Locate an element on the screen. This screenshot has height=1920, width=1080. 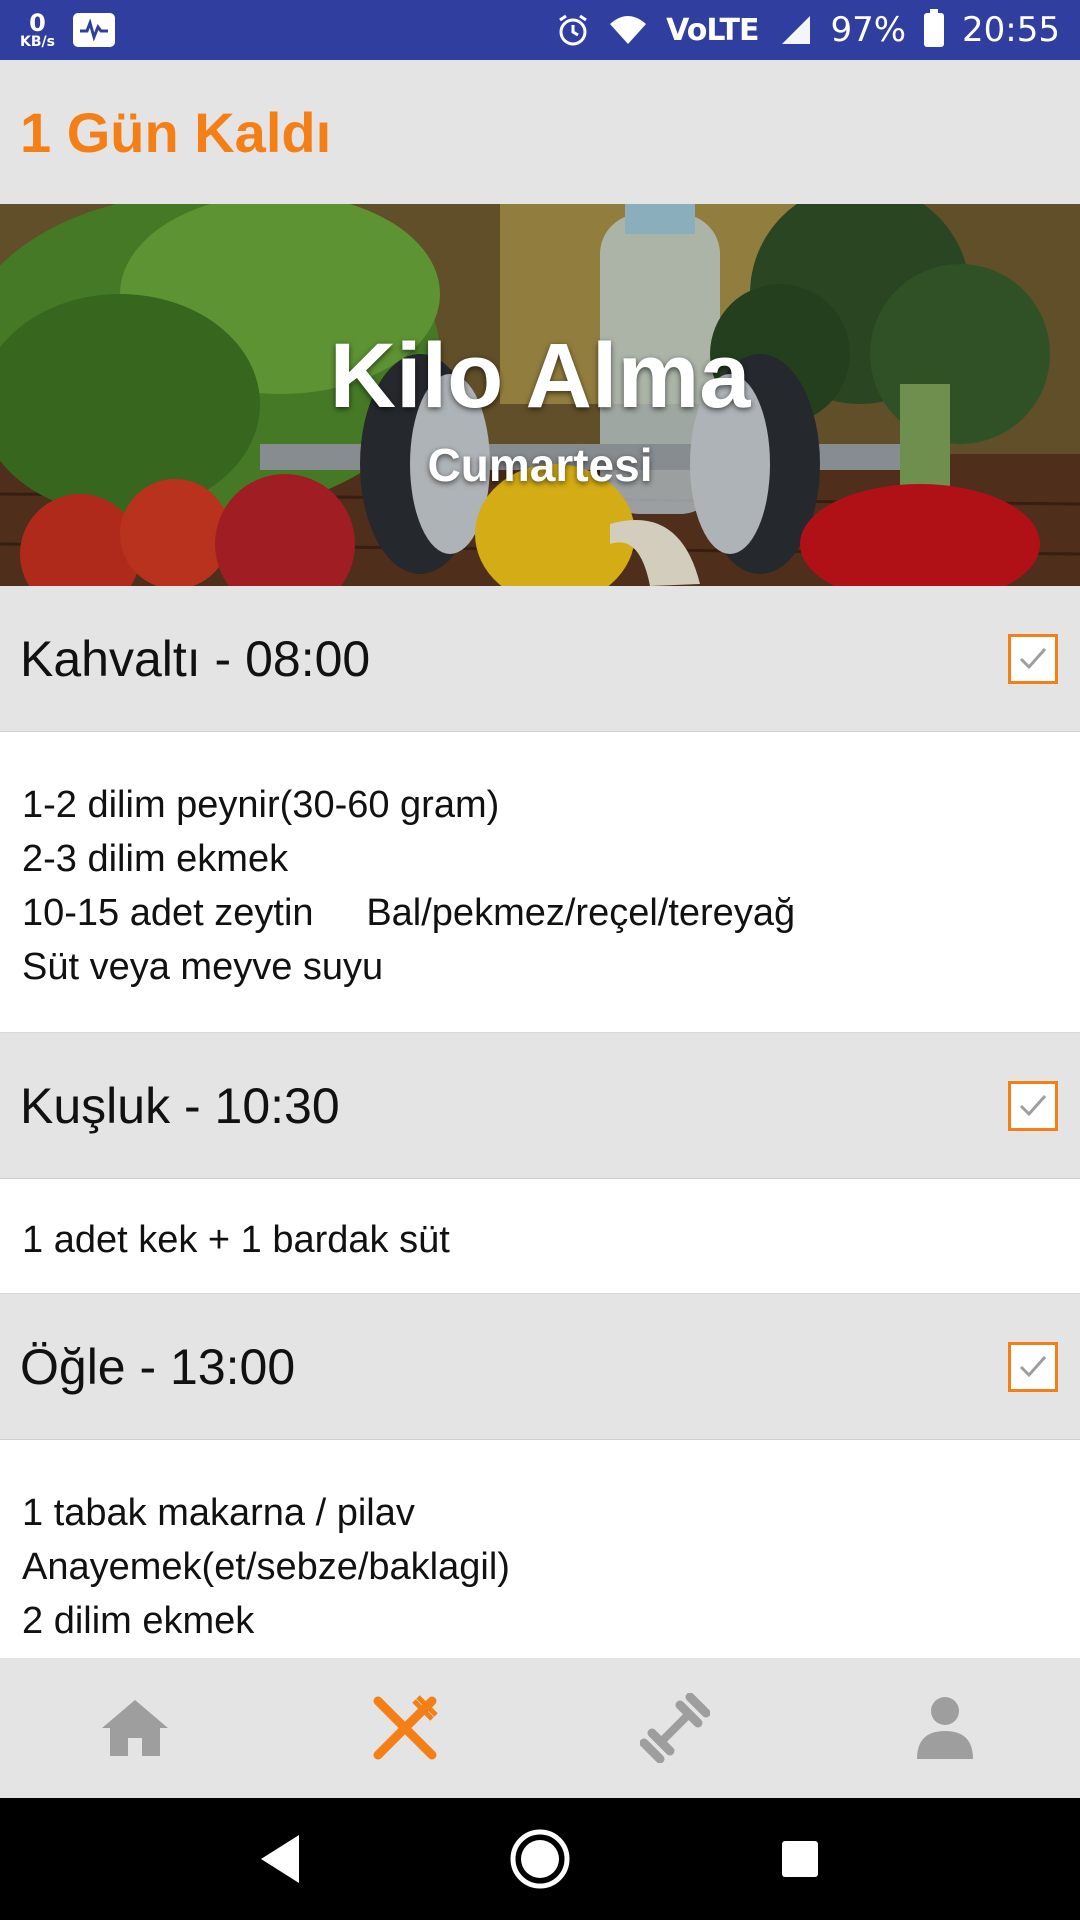
meal-body-snack: 1 adet kek + 1 bardak süt is located at coordinates (540, 1236).